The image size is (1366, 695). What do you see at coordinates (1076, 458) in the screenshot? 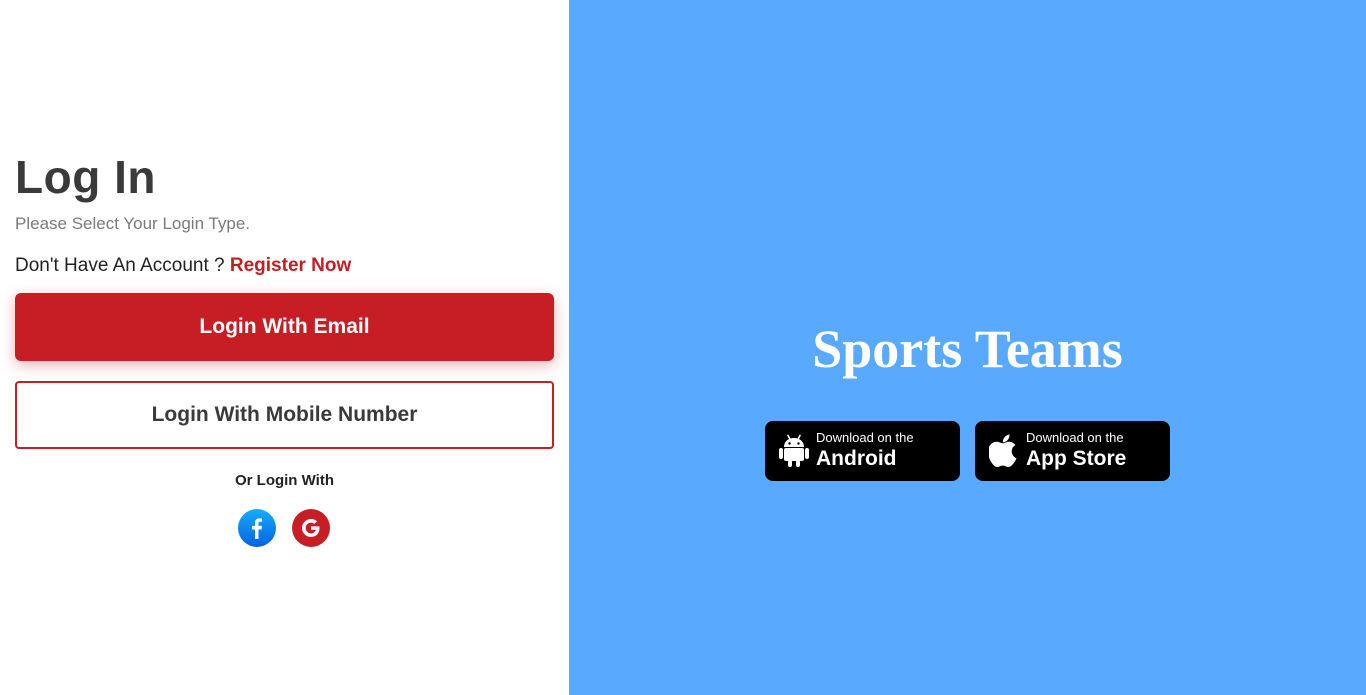
I see `app-store-label: App Store` at bounding box center [1076, 458].